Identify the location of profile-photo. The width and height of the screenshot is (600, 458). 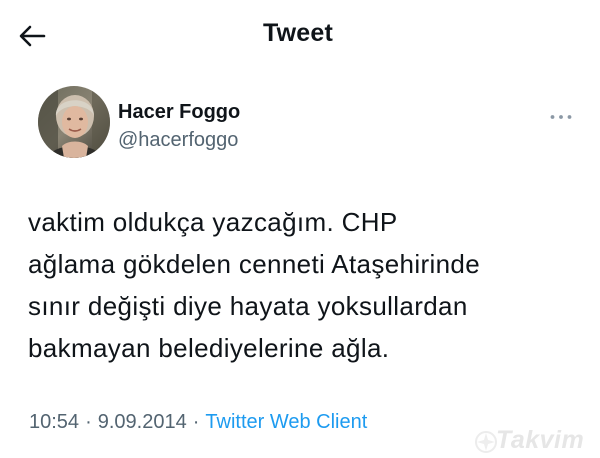
(74, 122).